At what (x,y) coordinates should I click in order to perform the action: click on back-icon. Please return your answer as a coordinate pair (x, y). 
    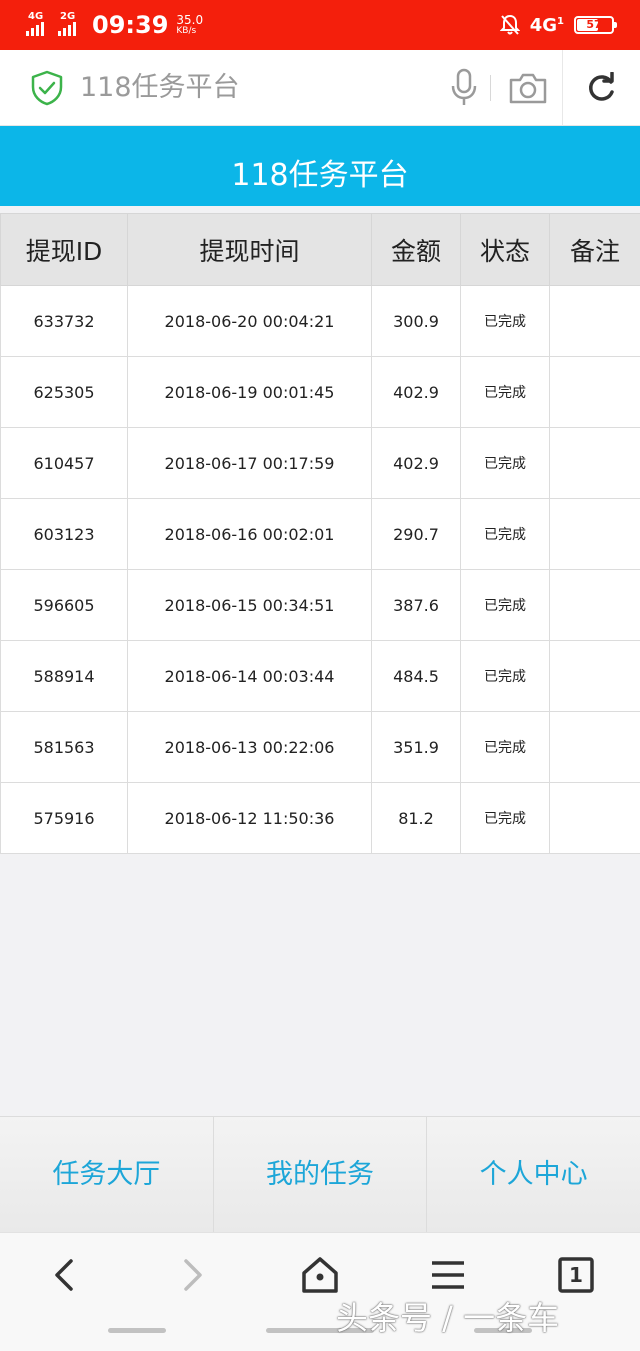
    Looking at the image, I should click on (65, 1275).